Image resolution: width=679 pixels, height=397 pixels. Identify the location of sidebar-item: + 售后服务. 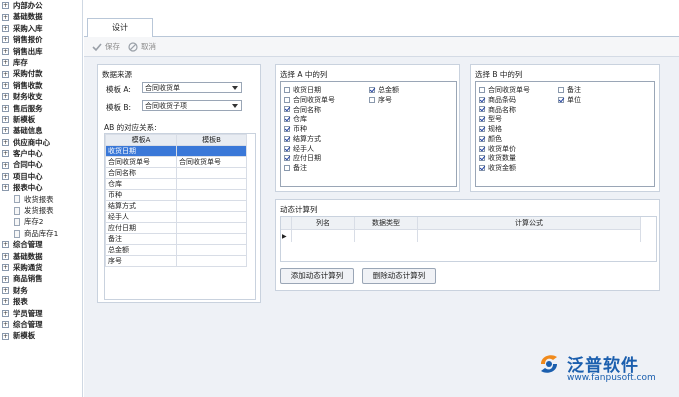
(41, 108).